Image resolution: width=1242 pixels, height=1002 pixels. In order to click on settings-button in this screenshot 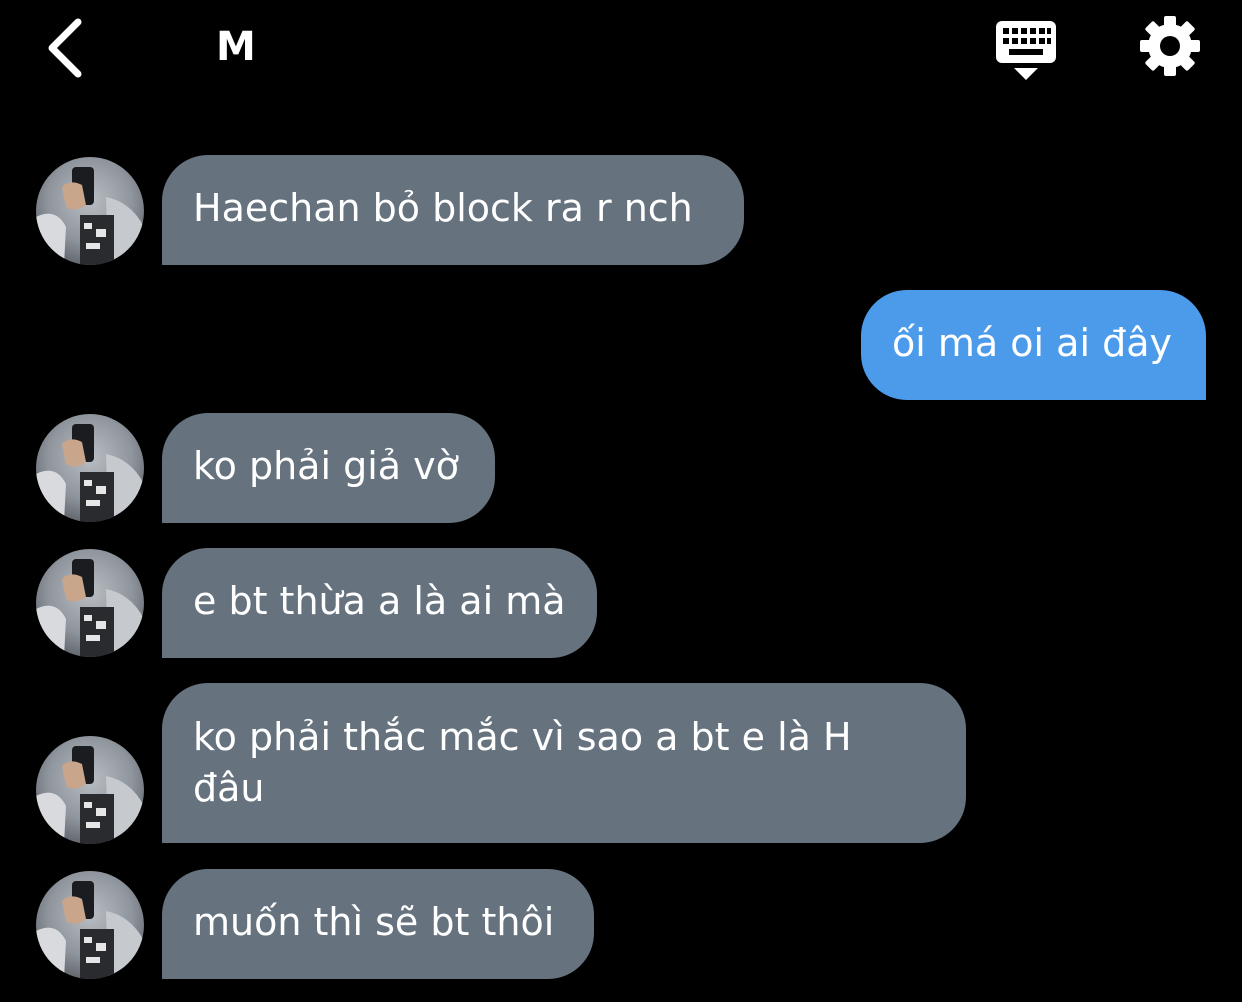, I will do `click(1170, 46)`.